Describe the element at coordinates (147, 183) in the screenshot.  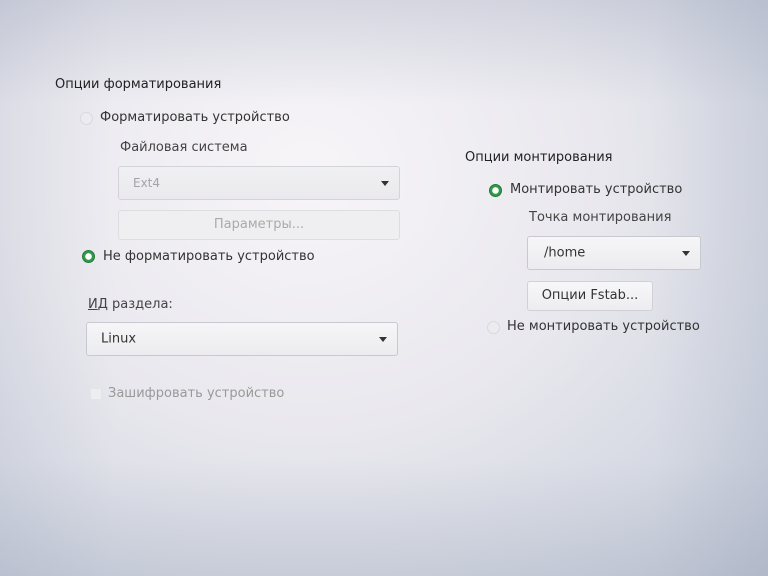
I see `filesystem-value: Ext4` at that location.